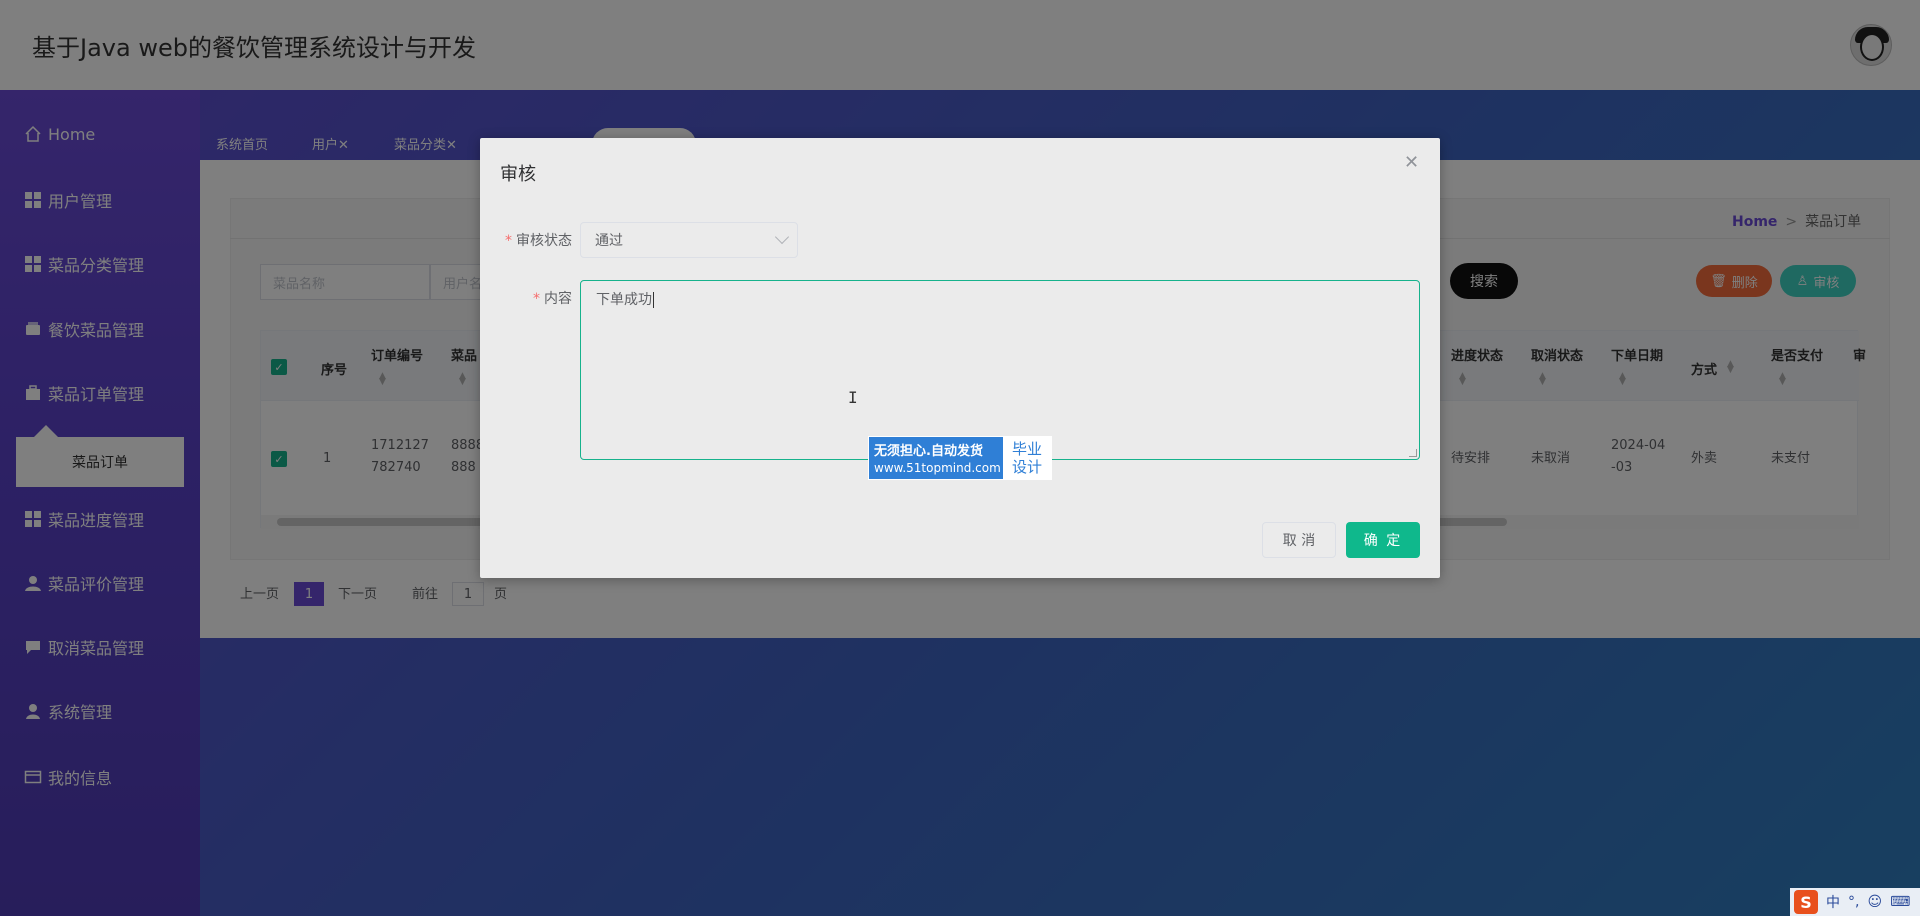  What do you see at coordinates (518, 174) in the screenshot?
I see `dialog-title: 审核` at bounding box center [518, 174].